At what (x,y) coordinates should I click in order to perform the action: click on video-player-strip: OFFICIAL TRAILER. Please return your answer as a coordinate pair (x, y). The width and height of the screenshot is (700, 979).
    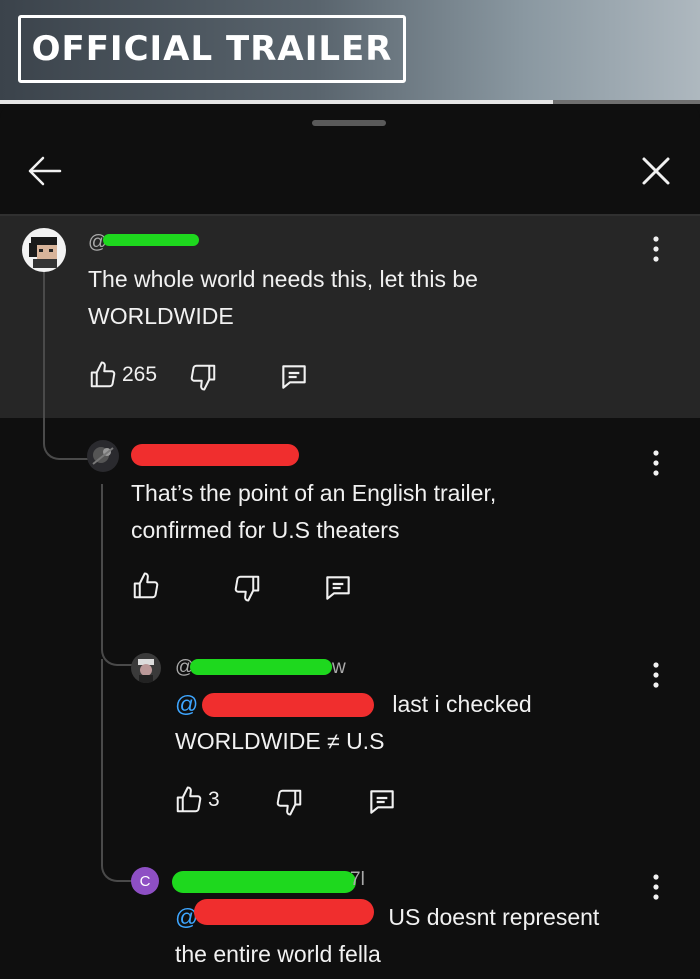
    Looking at the image, I should click on (350, 52).